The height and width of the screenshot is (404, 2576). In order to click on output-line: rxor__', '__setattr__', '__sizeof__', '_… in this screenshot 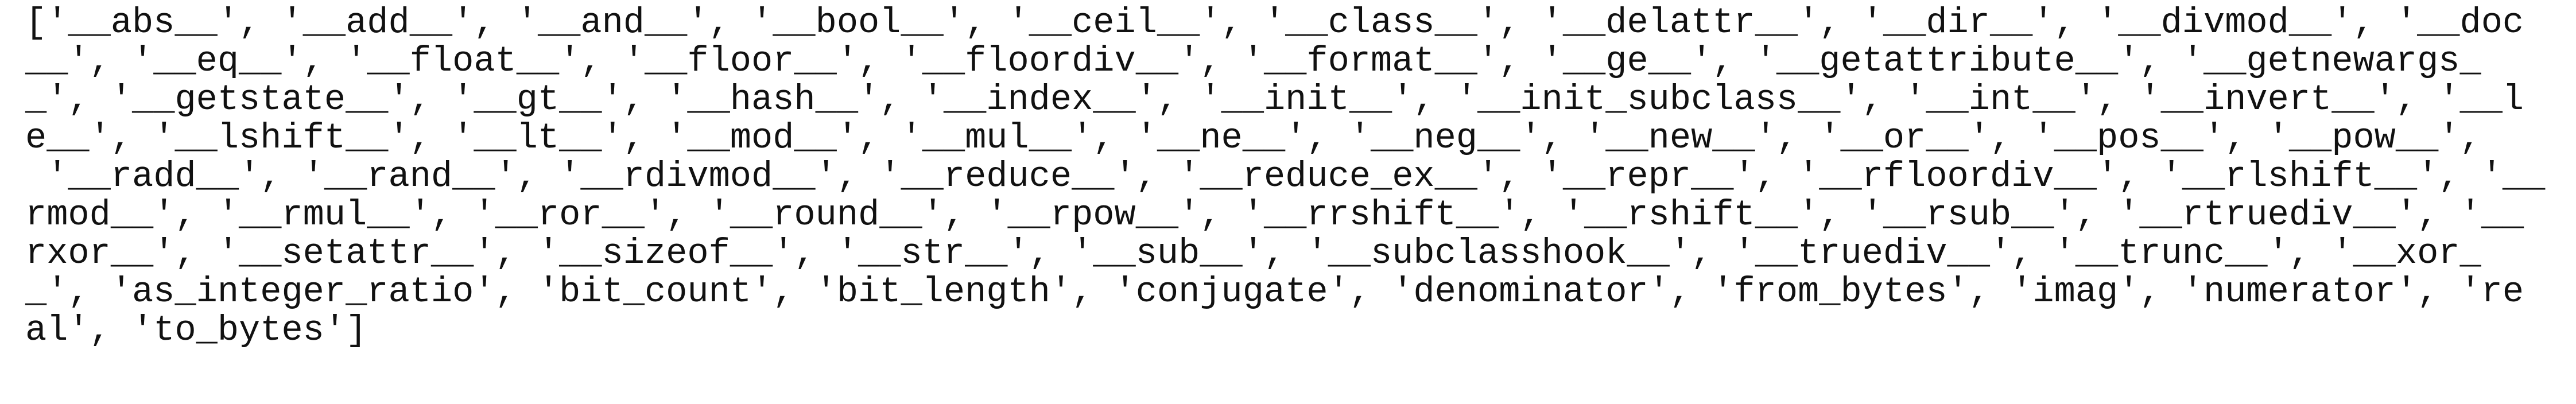, I will do `click(1253, 253)`.